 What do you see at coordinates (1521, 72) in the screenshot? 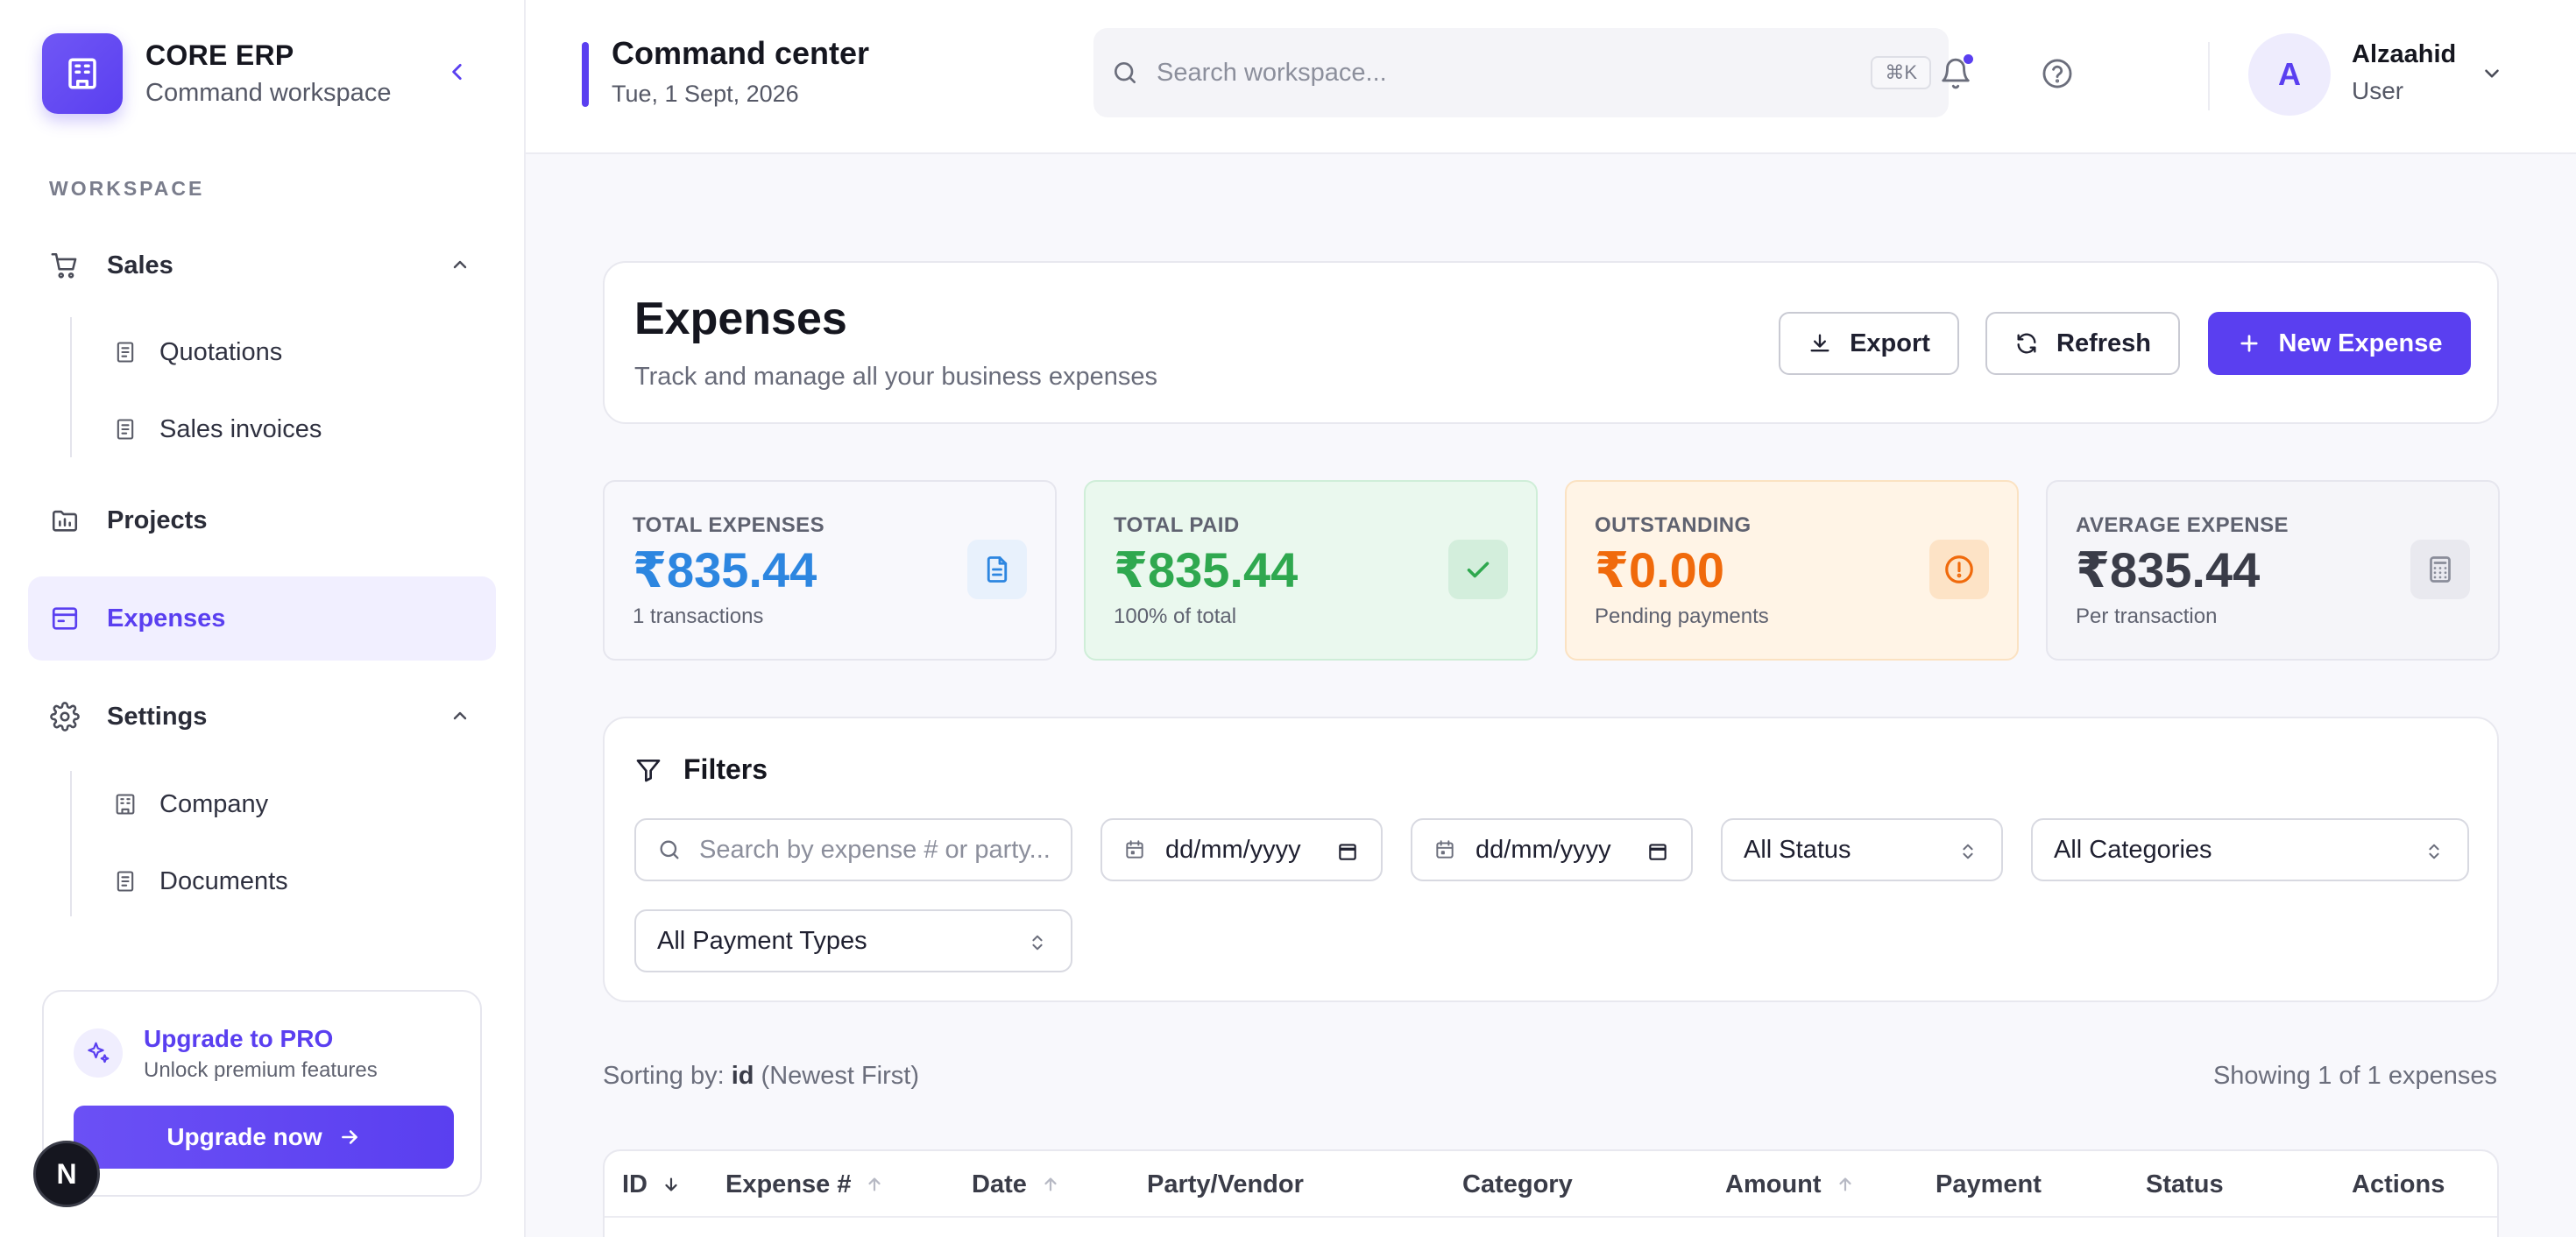
I see `search-input: Search workspace... ⌘K` at bounding box center [1521, 72].